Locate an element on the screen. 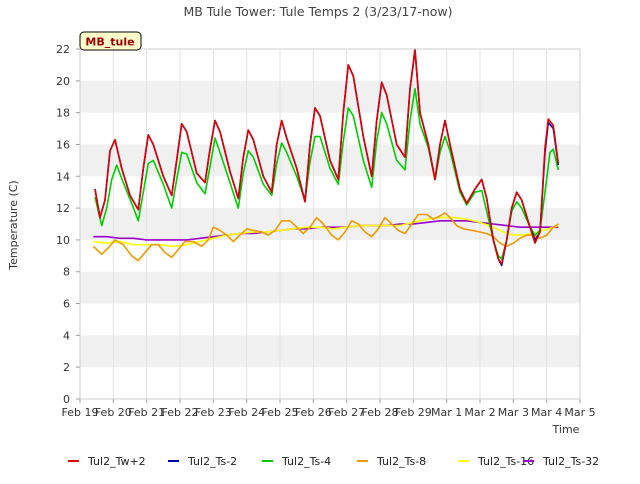  x-tick-label: Feb 20 is located at coordinates (113, 412).